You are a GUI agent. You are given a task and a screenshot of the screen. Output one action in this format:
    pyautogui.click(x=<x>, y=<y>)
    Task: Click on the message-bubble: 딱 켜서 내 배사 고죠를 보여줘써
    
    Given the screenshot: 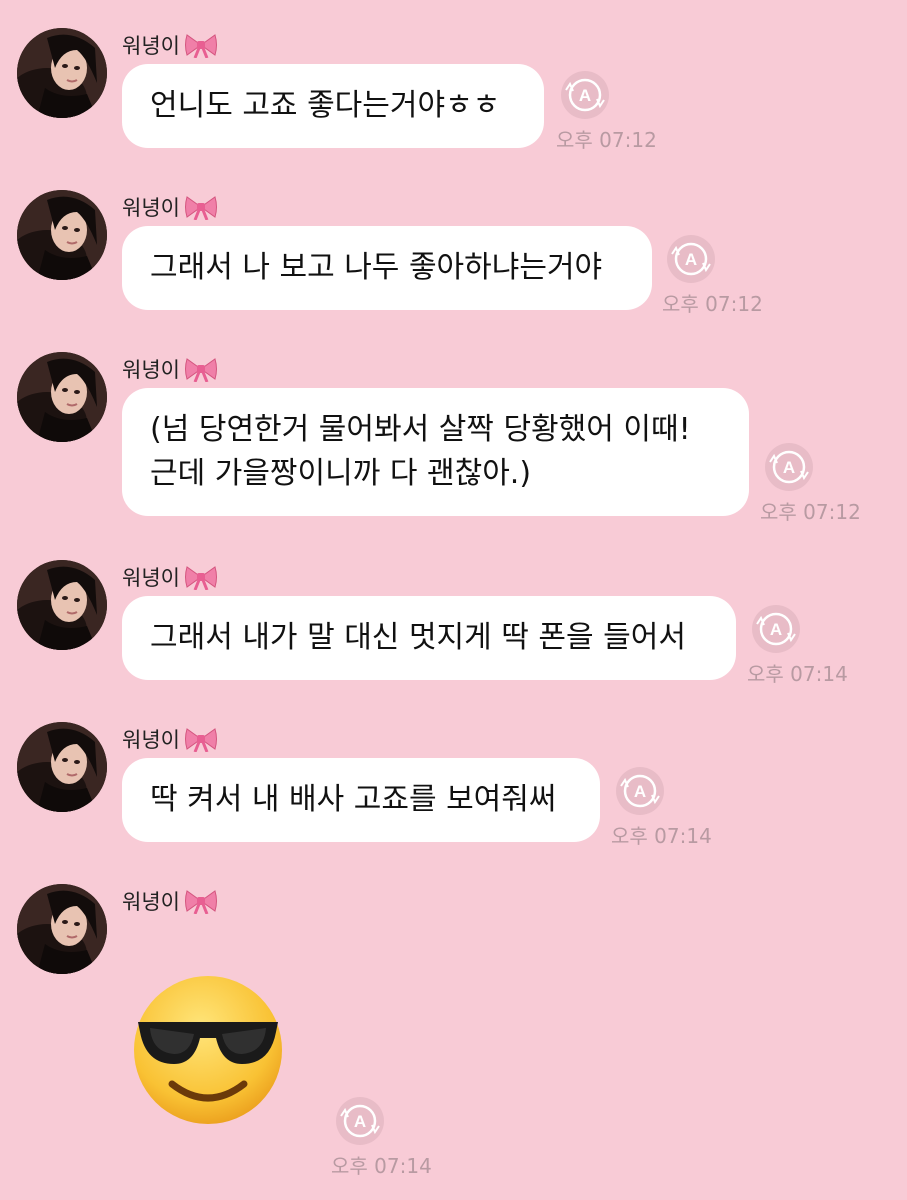 What is the action you would take?
    pyautogui.click(x=361, y=800)
    